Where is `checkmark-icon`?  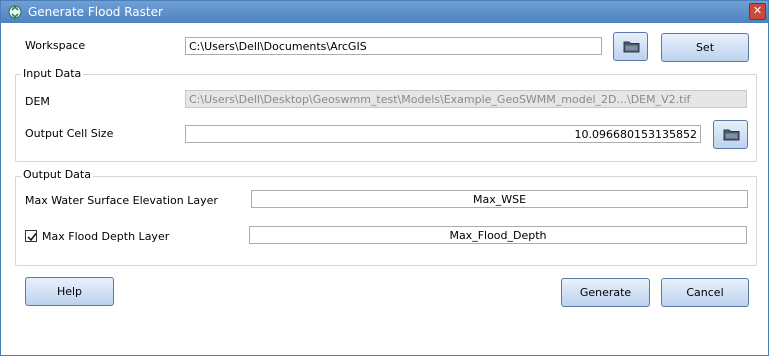 checkmark-icon is located at coordinates (32, 237).